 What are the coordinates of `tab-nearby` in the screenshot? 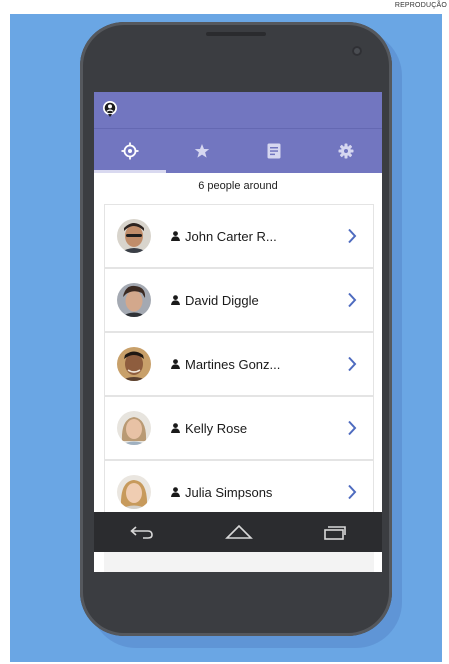 It's located at (130, 151).